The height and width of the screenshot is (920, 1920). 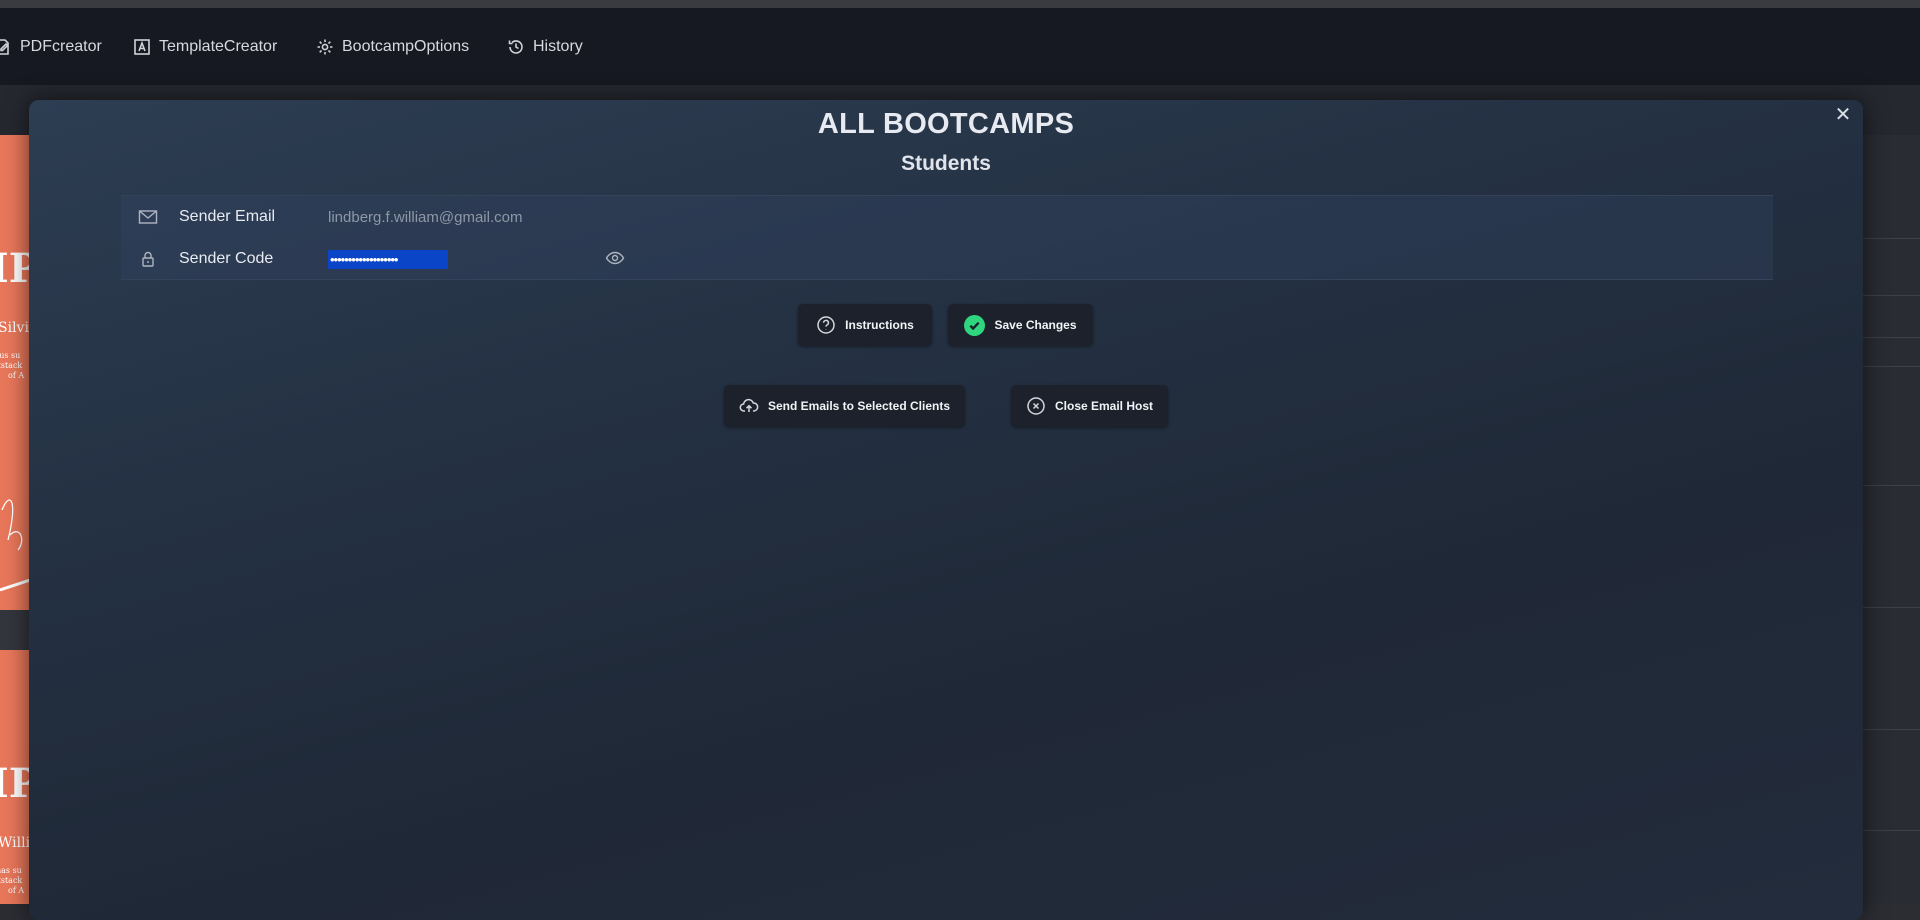 I want to click on show-password-toggle, so click(x=616, y=259).